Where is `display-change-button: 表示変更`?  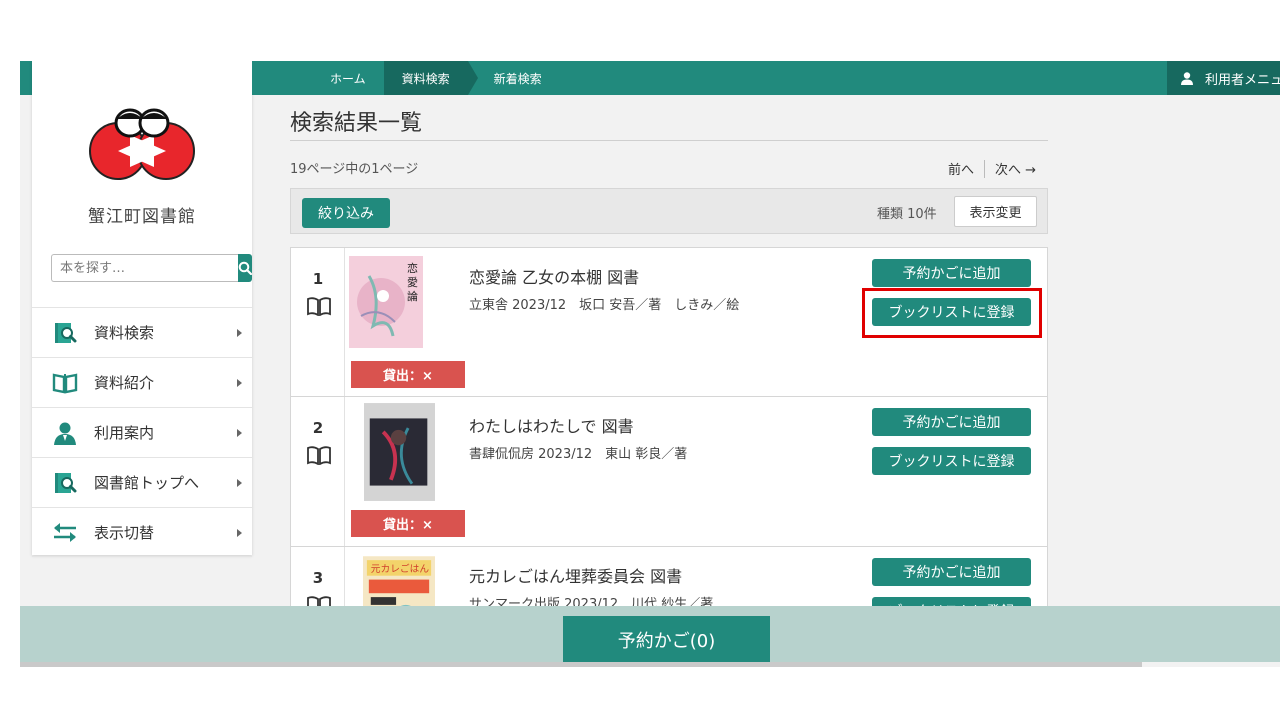
display-change-button: 表示変更 is located at coordinates (995, 211).